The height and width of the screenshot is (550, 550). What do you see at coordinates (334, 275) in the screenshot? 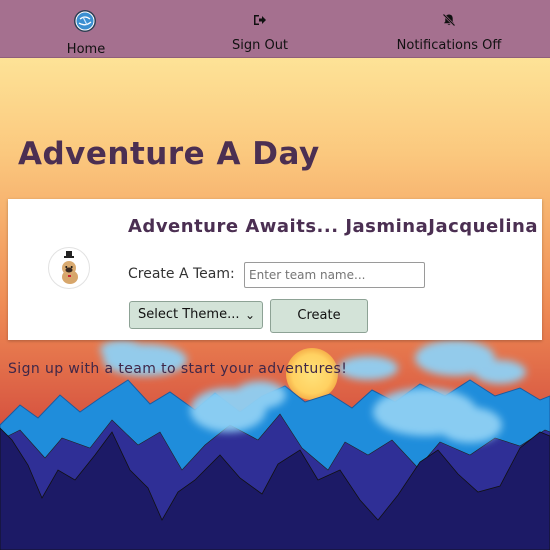
I see `team-name-input` at bounding box center [334, 275].